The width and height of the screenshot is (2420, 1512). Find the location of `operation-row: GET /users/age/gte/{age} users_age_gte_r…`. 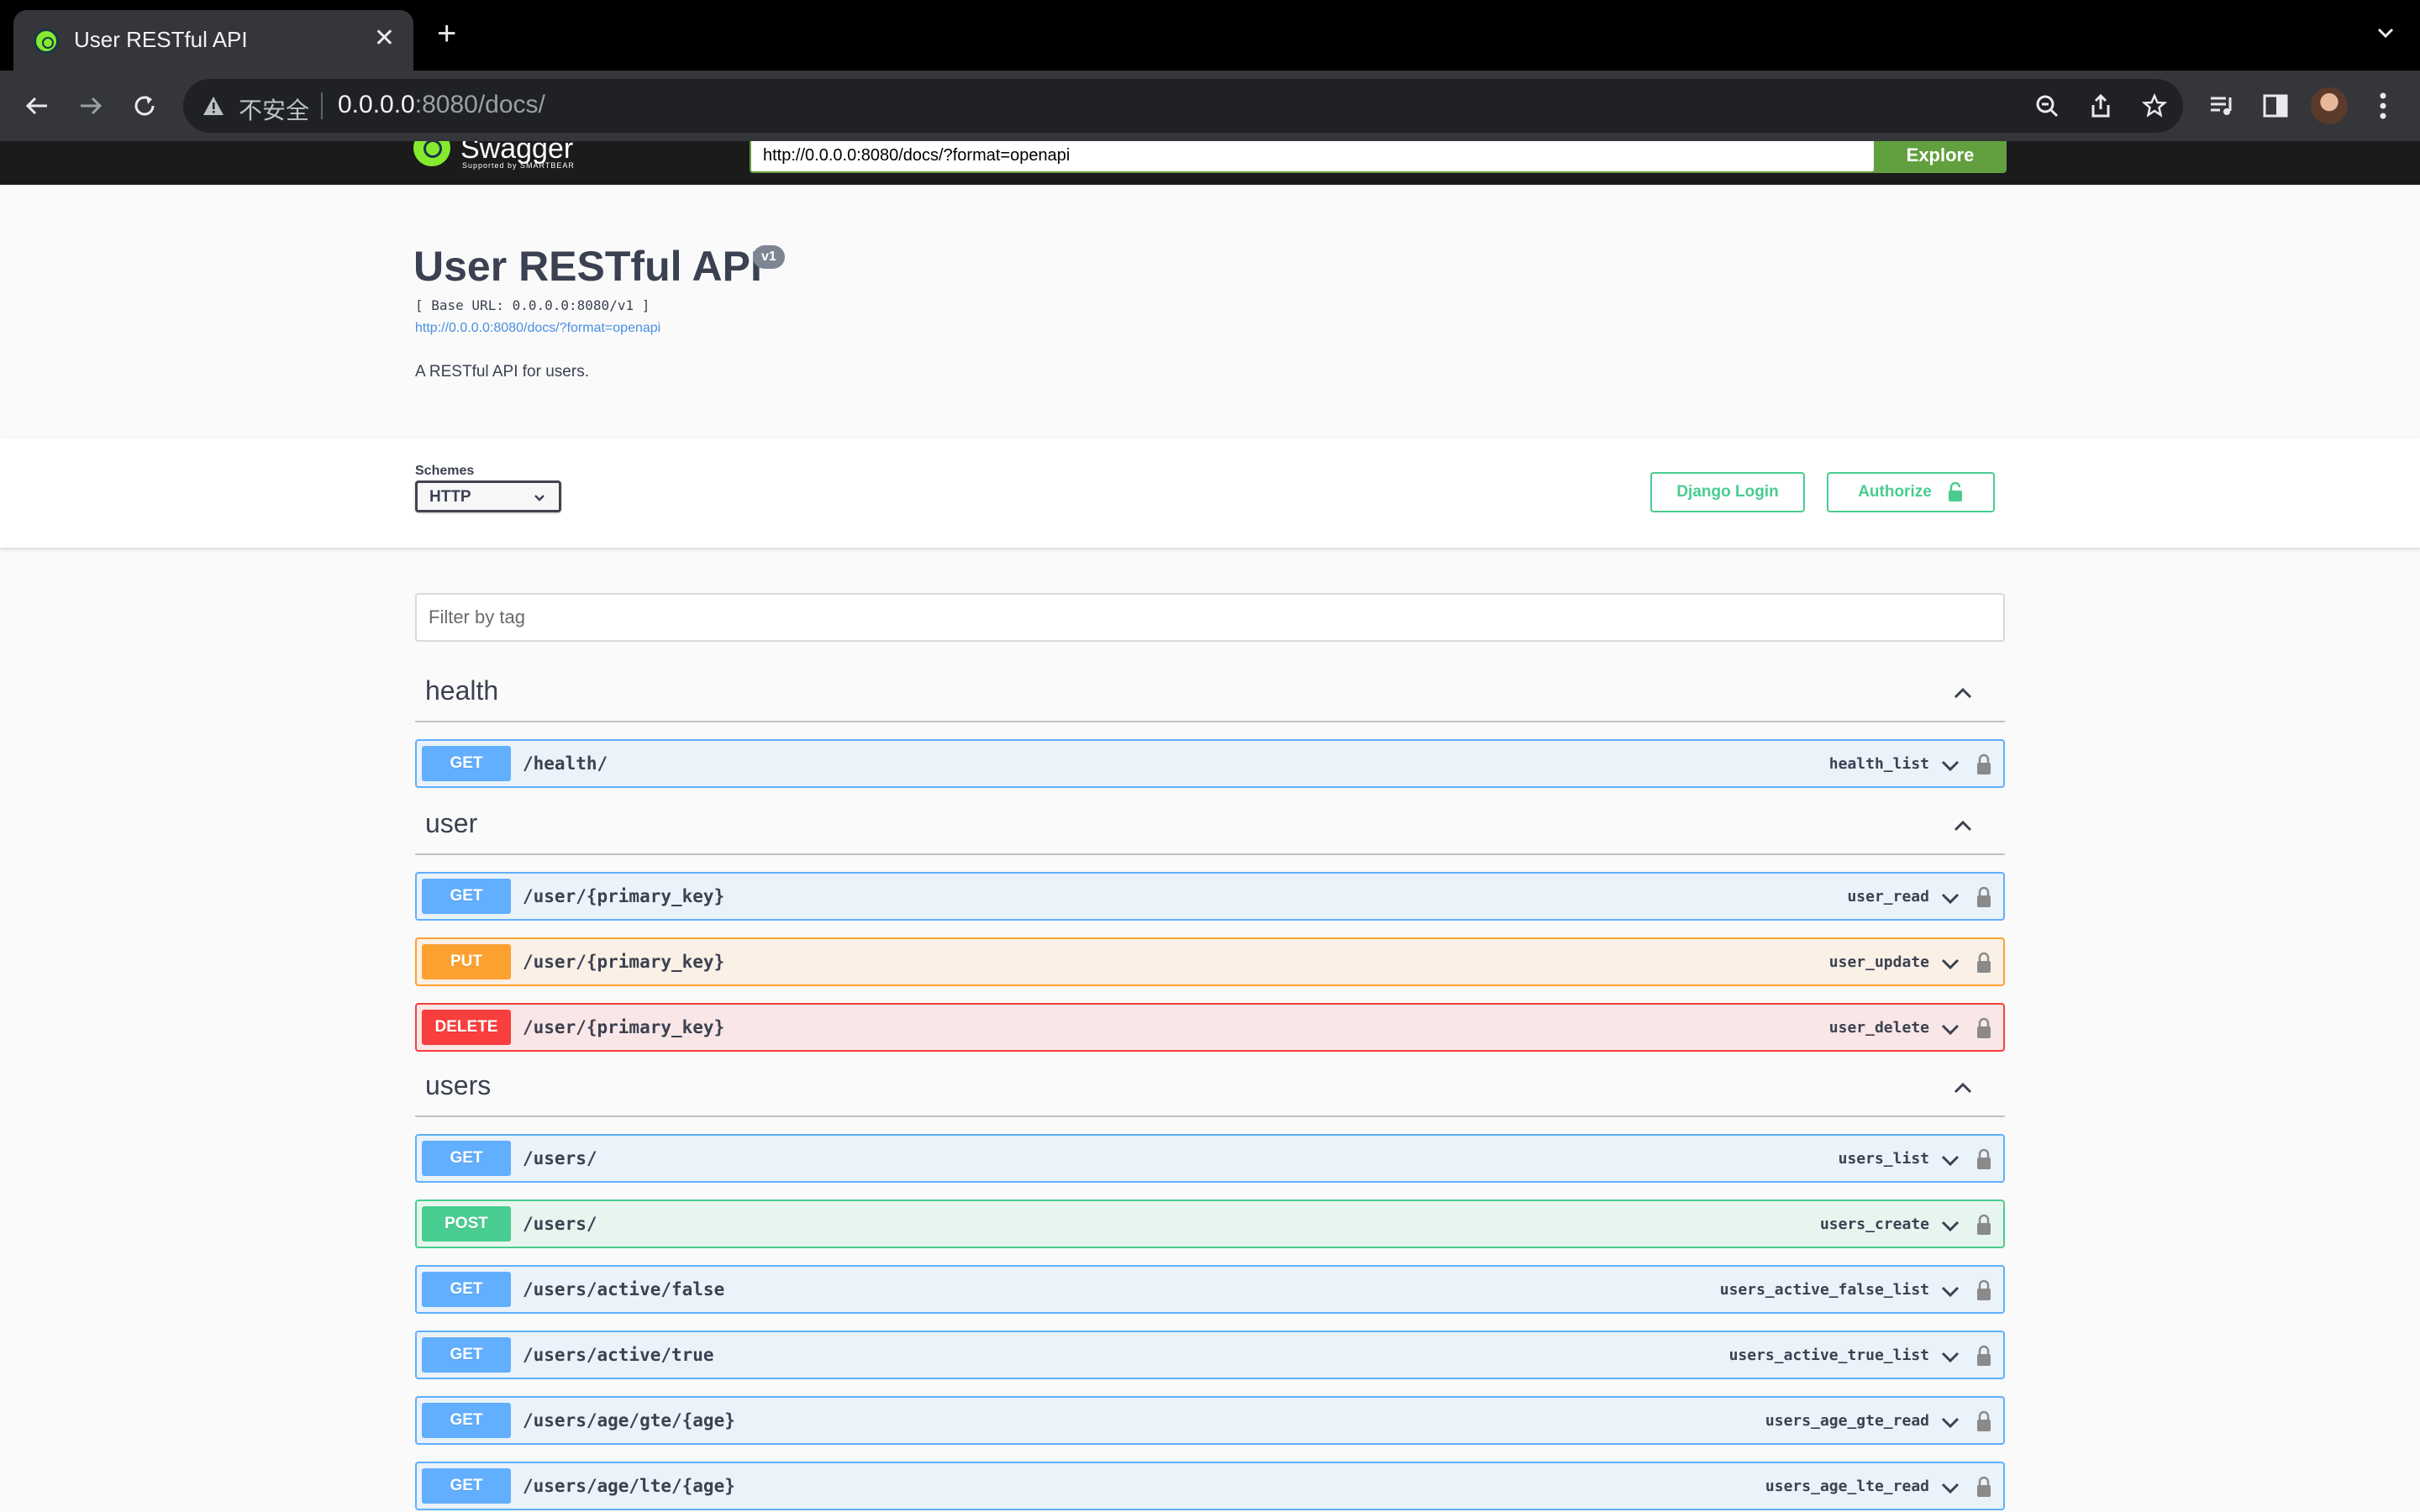

operation-row: GET /users/age/gte/{age} users_age_gte_r… is located at coordinates (1210, 1420).